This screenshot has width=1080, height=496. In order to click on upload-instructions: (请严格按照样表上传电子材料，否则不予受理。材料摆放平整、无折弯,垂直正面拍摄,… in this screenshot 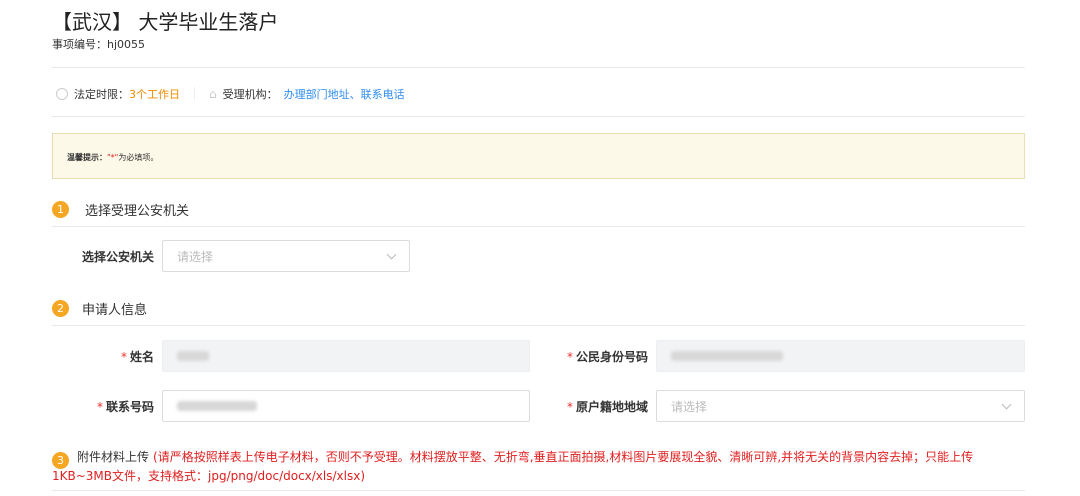, I will do `click(513, 466)`.